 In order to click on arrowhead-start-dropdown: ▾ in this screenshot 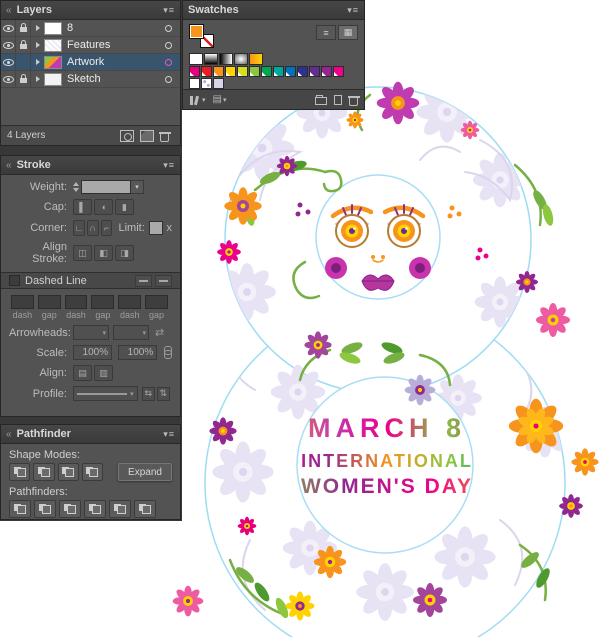, I will do `click(91, 332)`.